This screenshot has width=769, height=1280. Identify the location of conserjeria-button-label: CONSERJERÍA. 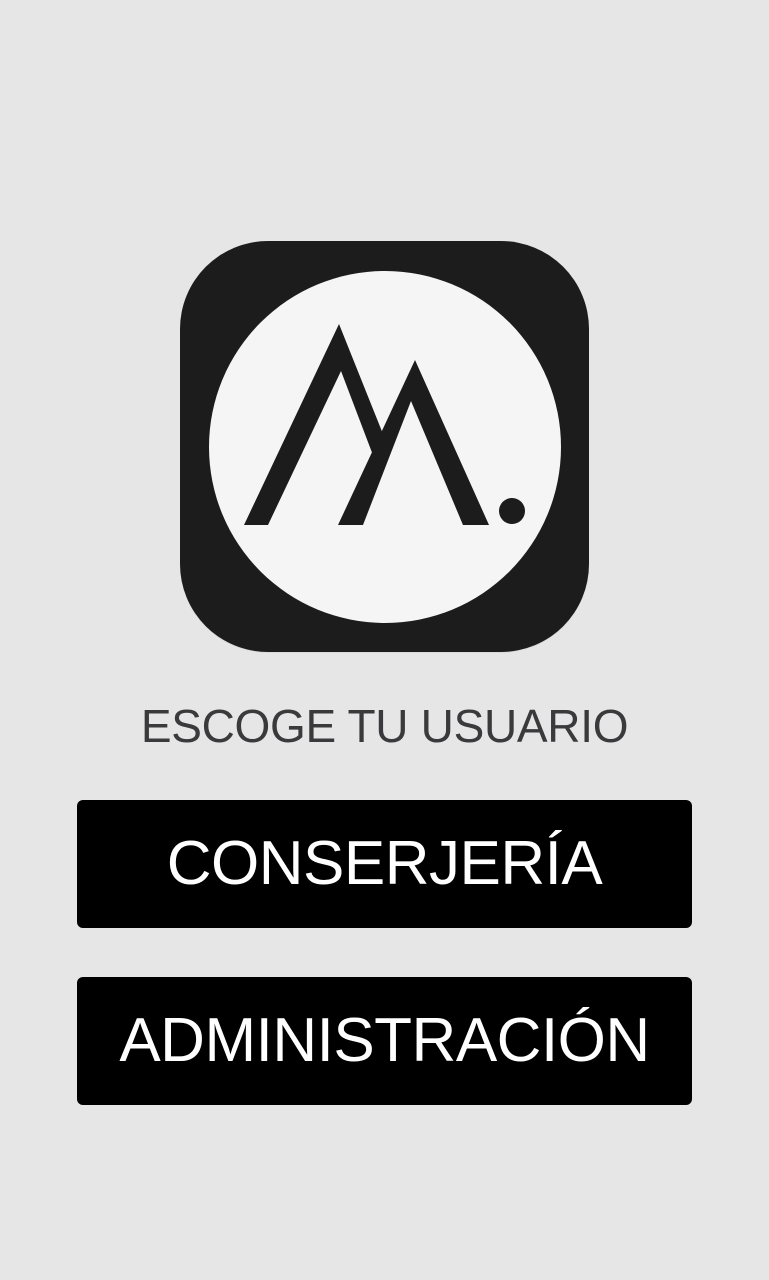
(384, 863).